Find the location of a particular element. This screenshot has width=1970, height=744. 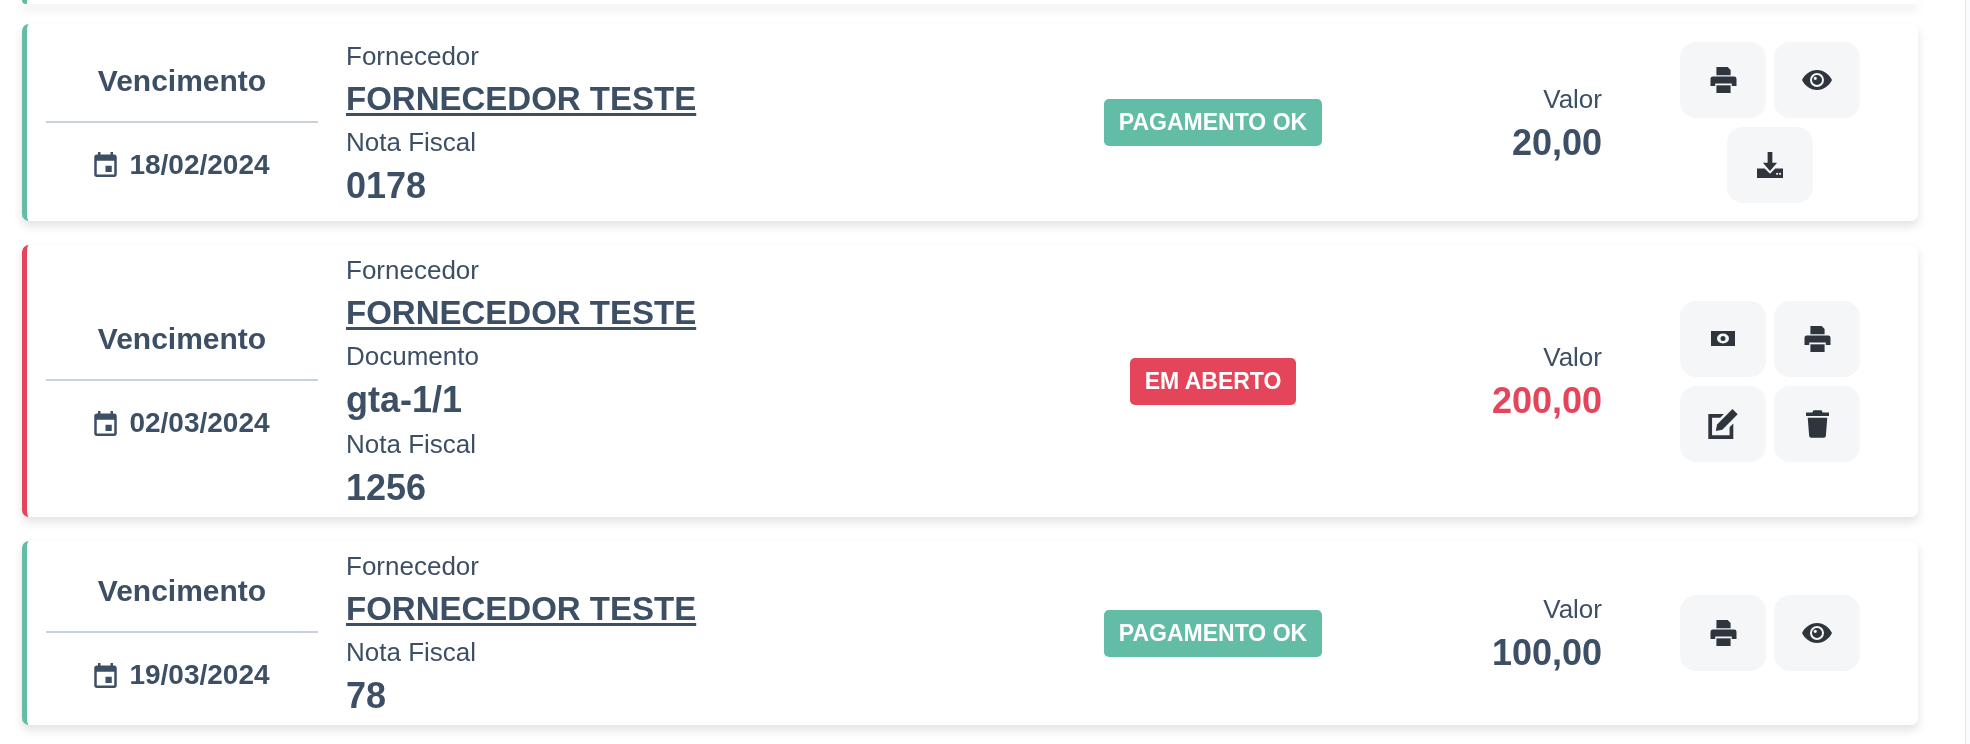

due-date: 02/03/2024 is located at coordinates (199, 423).